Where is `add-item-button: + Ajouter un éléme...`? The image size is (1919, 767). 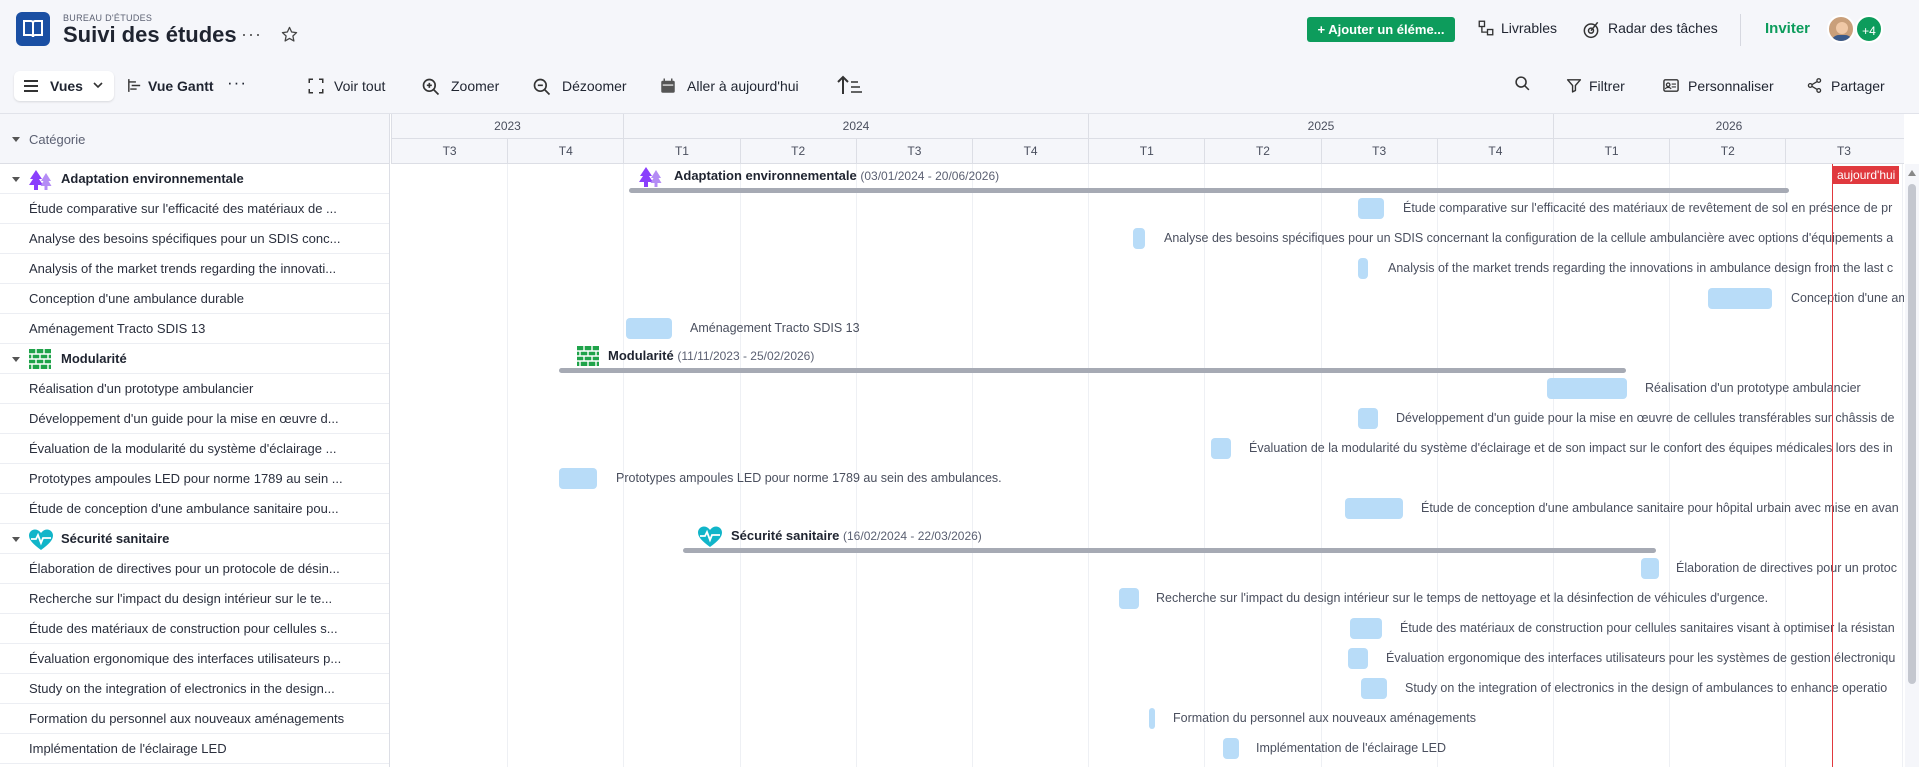 add-item-button: + Ajouter un éléme... is located at coordinates (1381, 29).